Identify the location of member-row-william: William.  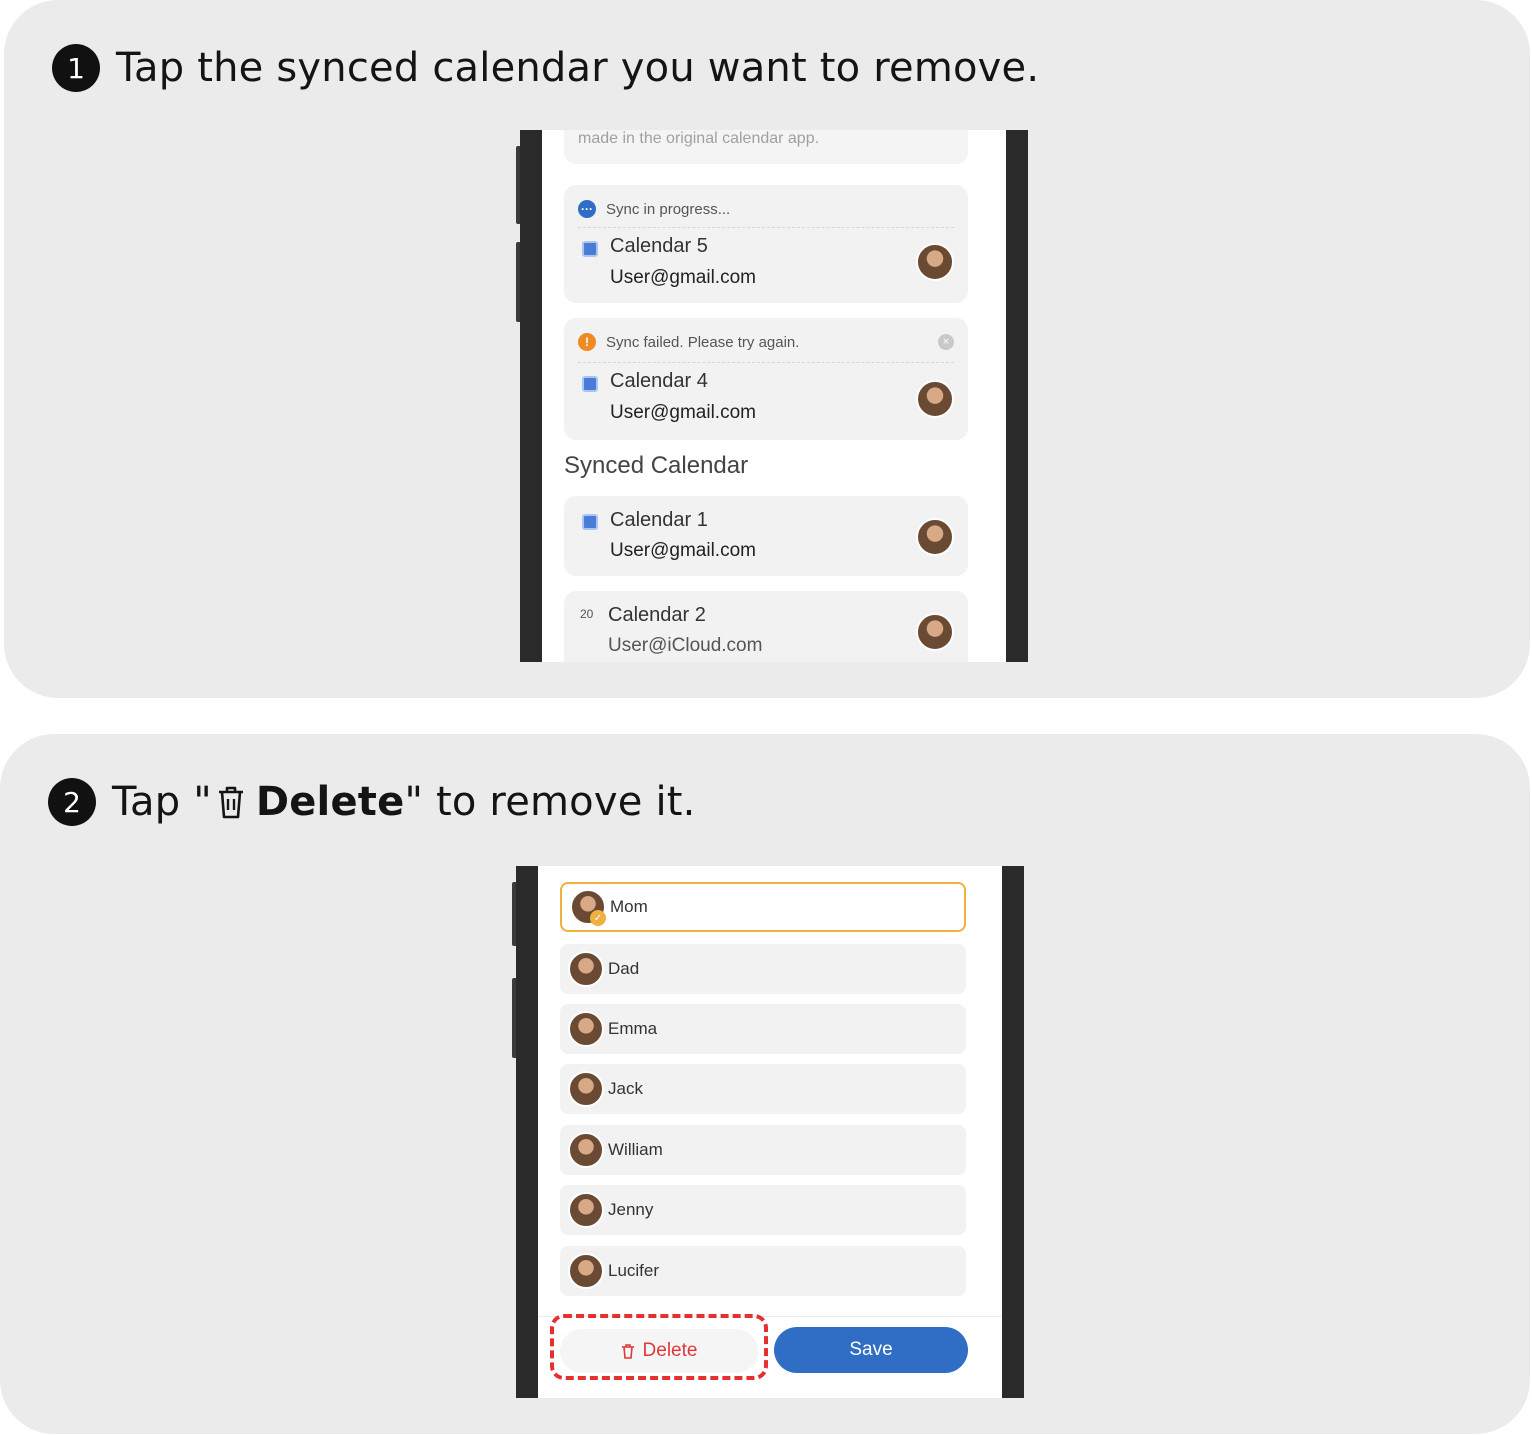
(763, 1150).